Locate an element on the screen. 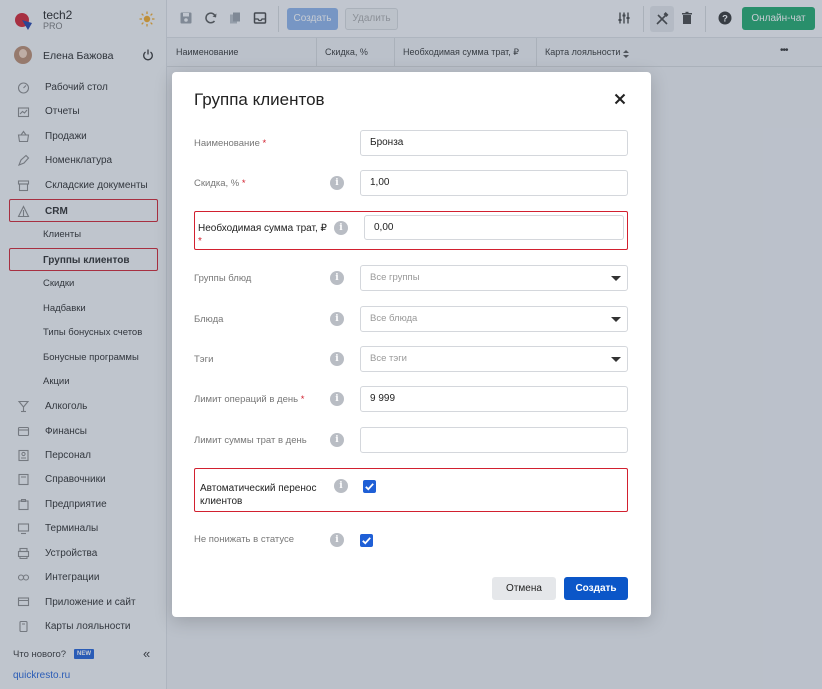  no-downgrade-checkbox is located at coordinates (366, 540).